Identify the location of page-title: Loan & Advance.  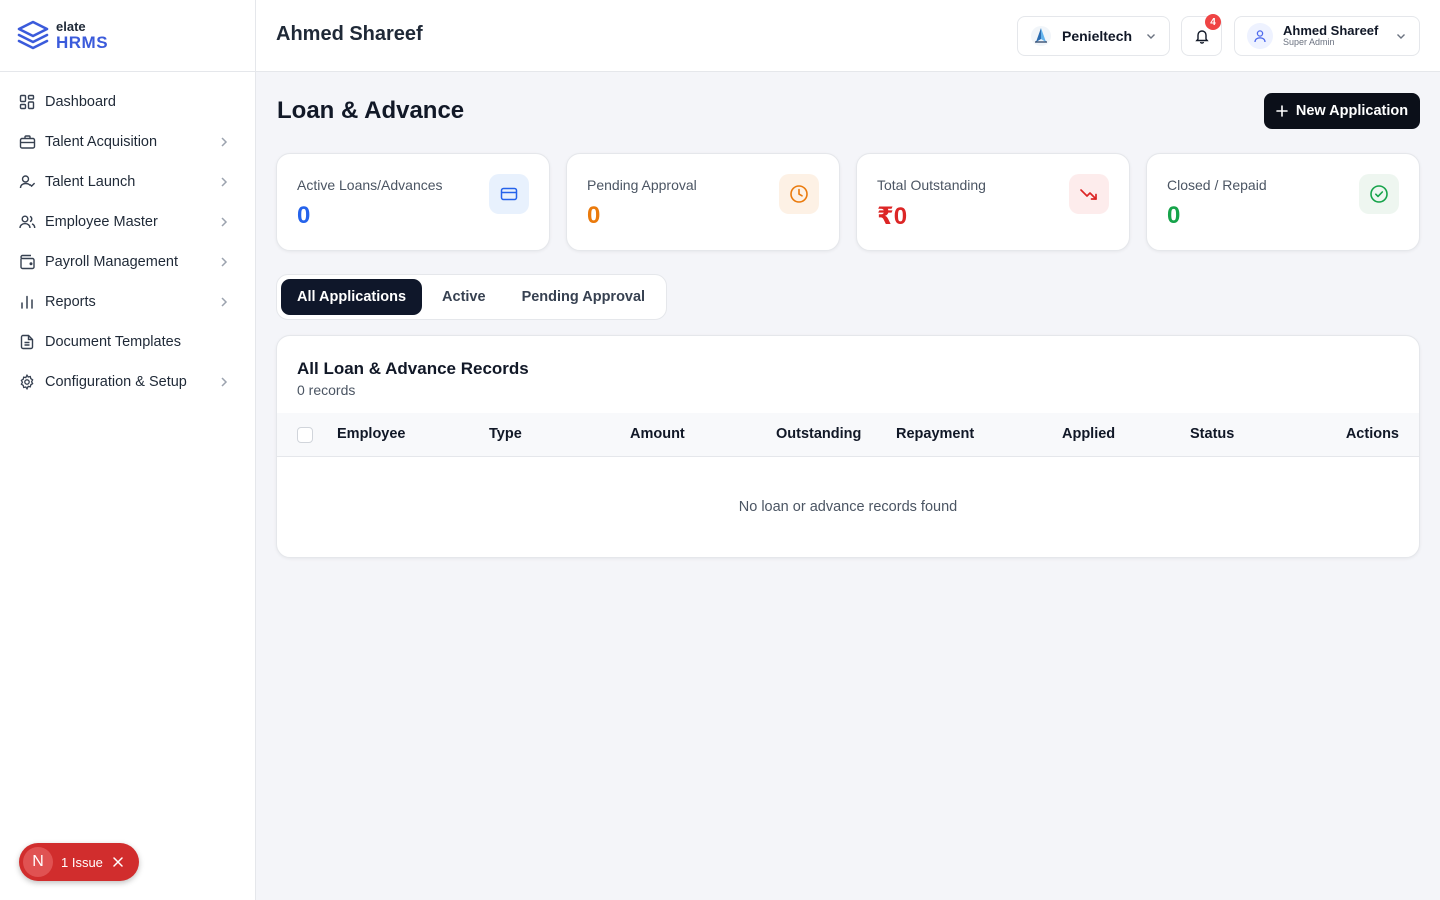
(371, 110).